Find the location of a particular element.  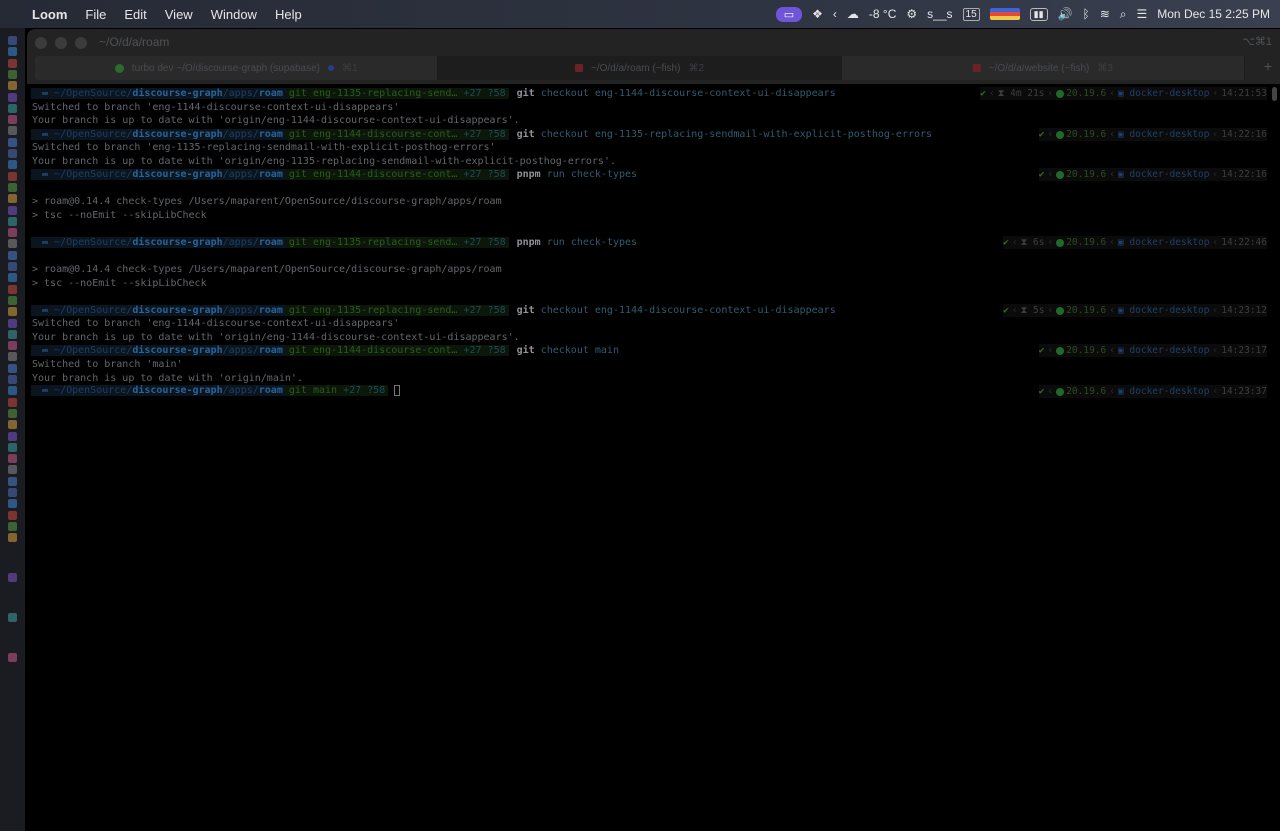

gear-icon: ⚙ is located at coordinates (911, 14).